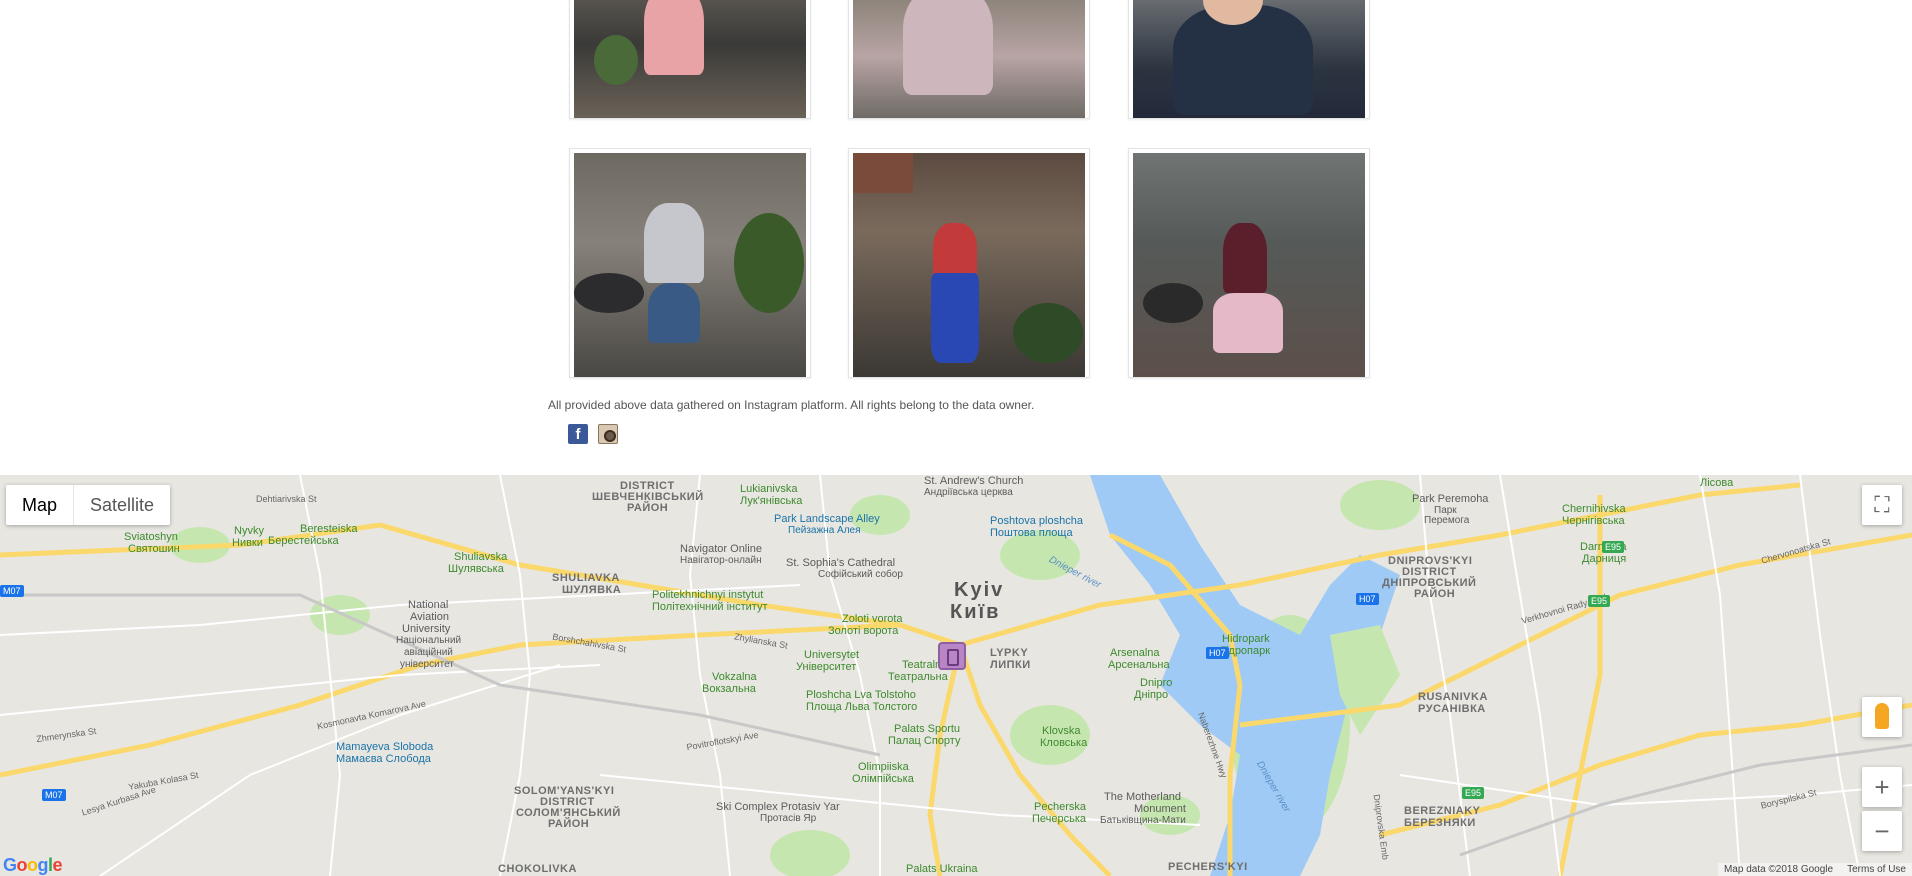 The image size is (1912, 876). What do you see at coordinates (426, 629) in the screenshot?
I see `map-label: University` at bounding box center [426, 629].